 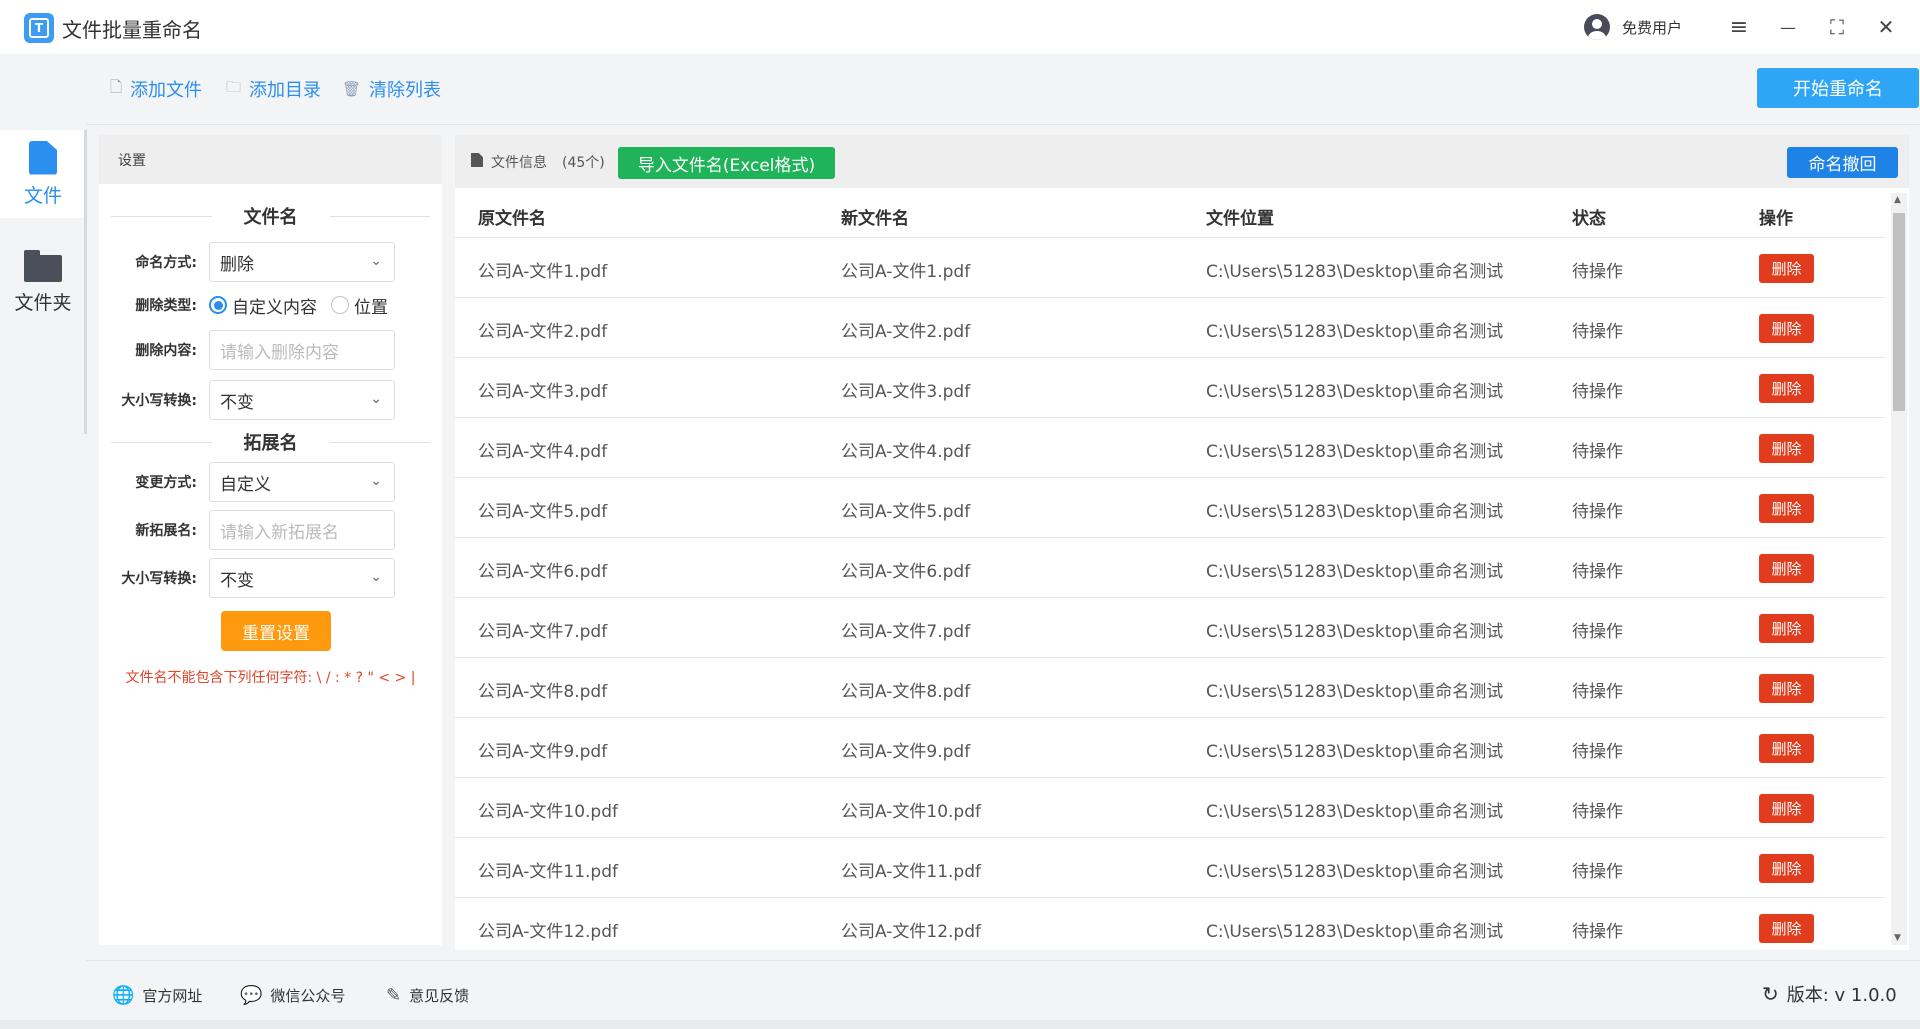 I want to click on nav-item-file-label: 文件, so click(x=42, y=195).